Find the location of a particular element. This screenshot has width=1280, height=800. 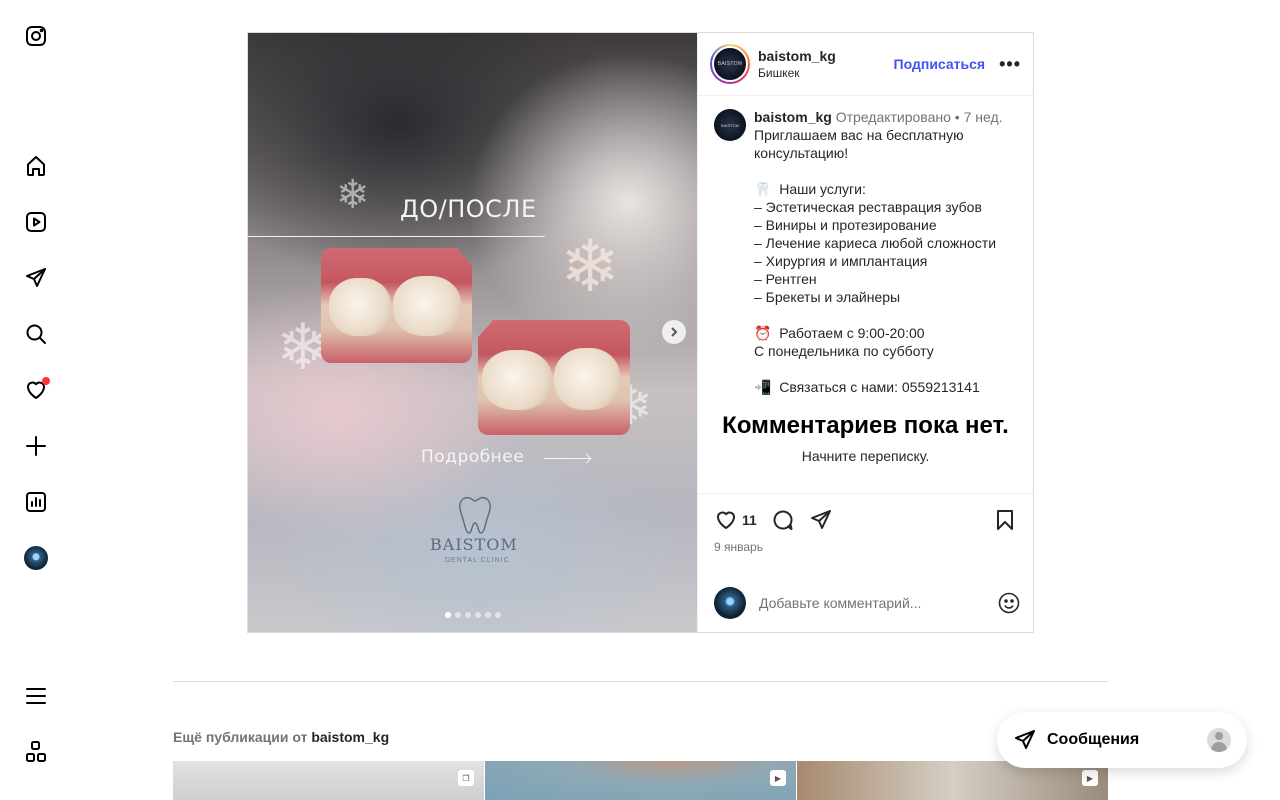

more-options-icon: ••• is located at coordinates (1010, 64).